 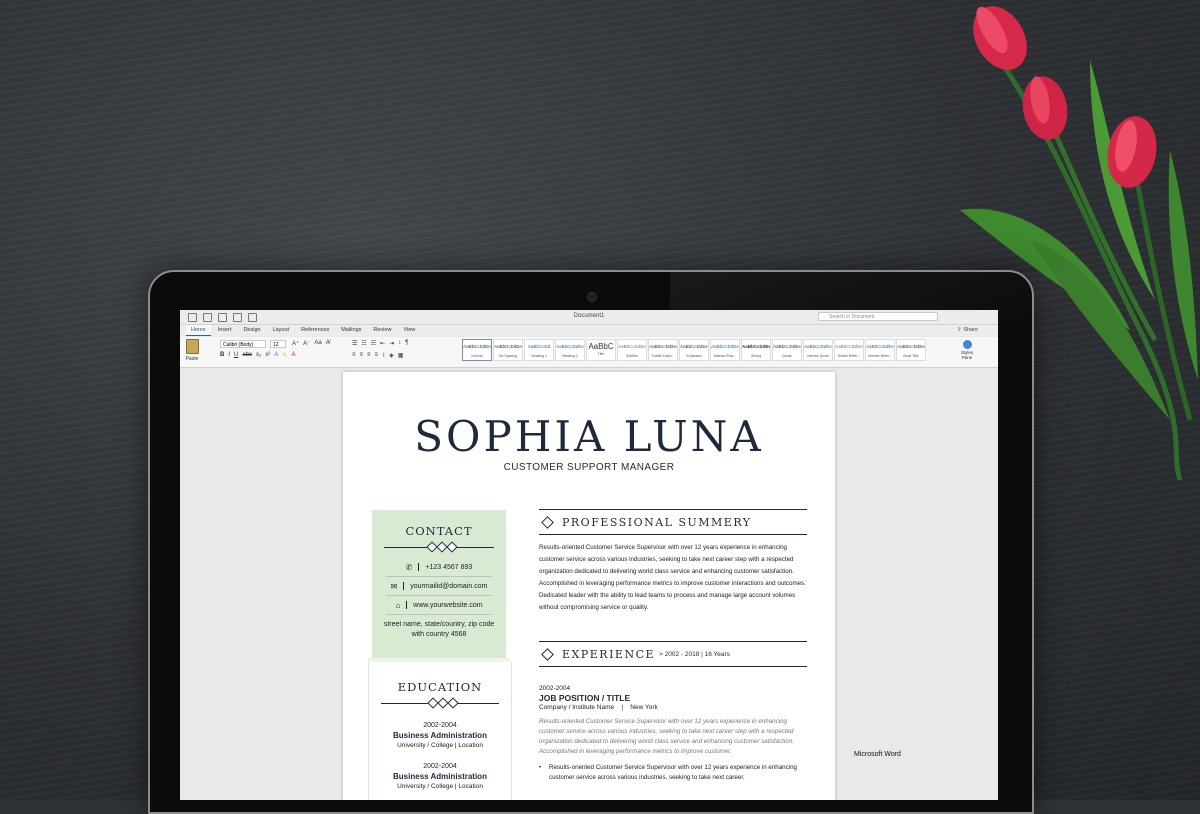 What do you see at coordinates (373, 343) in the screenshot?
I see `multilevel-icon: ☵` at bounding box center [373, 343].